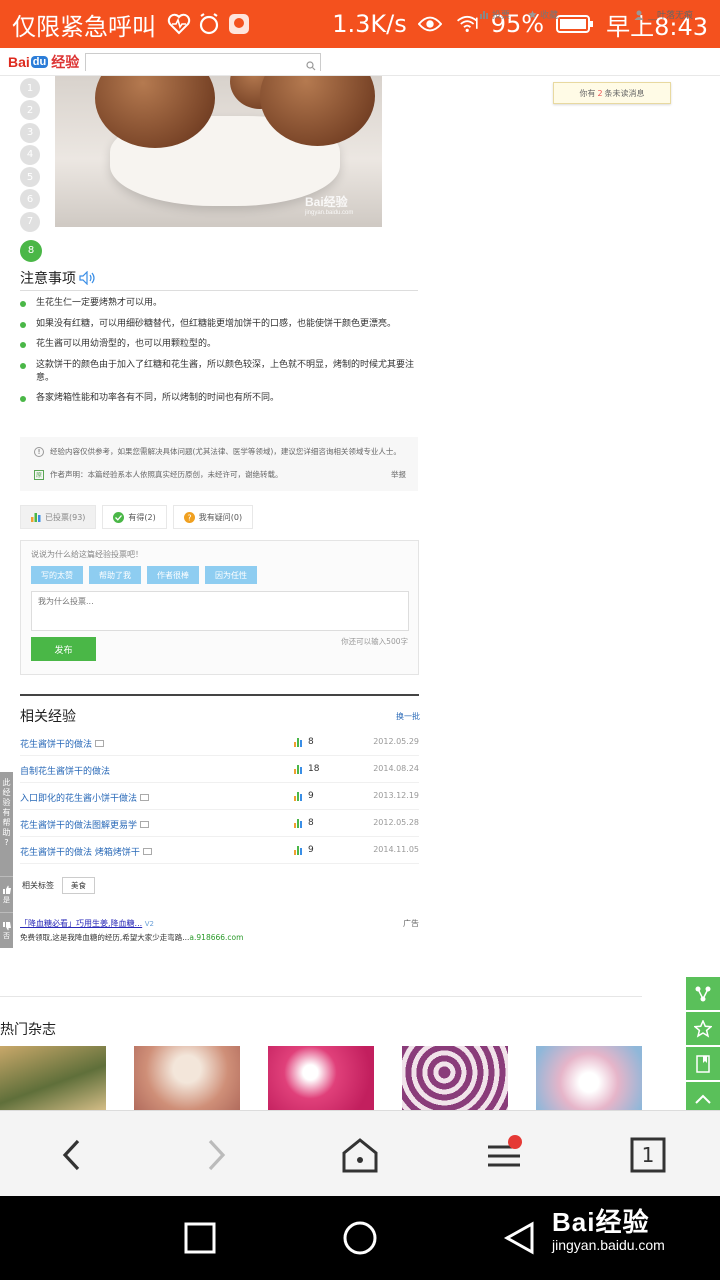  I want to click on vote-link: 投票, so click(495, 14).